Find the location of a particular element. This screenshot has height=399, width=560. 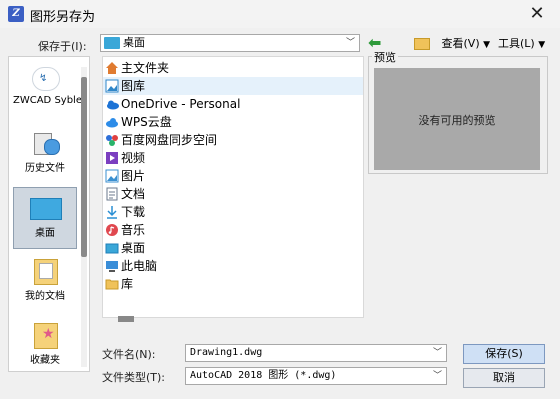

desktop-folder-icon is located at coordinates (112, 43).